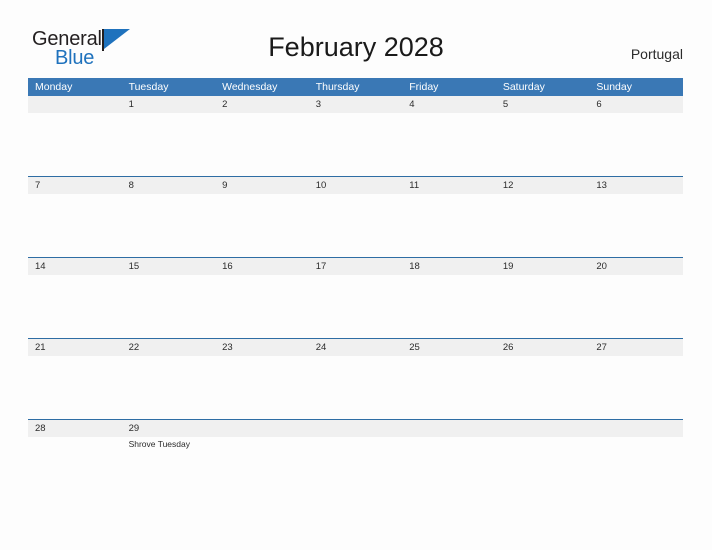 The image size is (712, 550). I want to click on day-number: 12, so click(543, 185).